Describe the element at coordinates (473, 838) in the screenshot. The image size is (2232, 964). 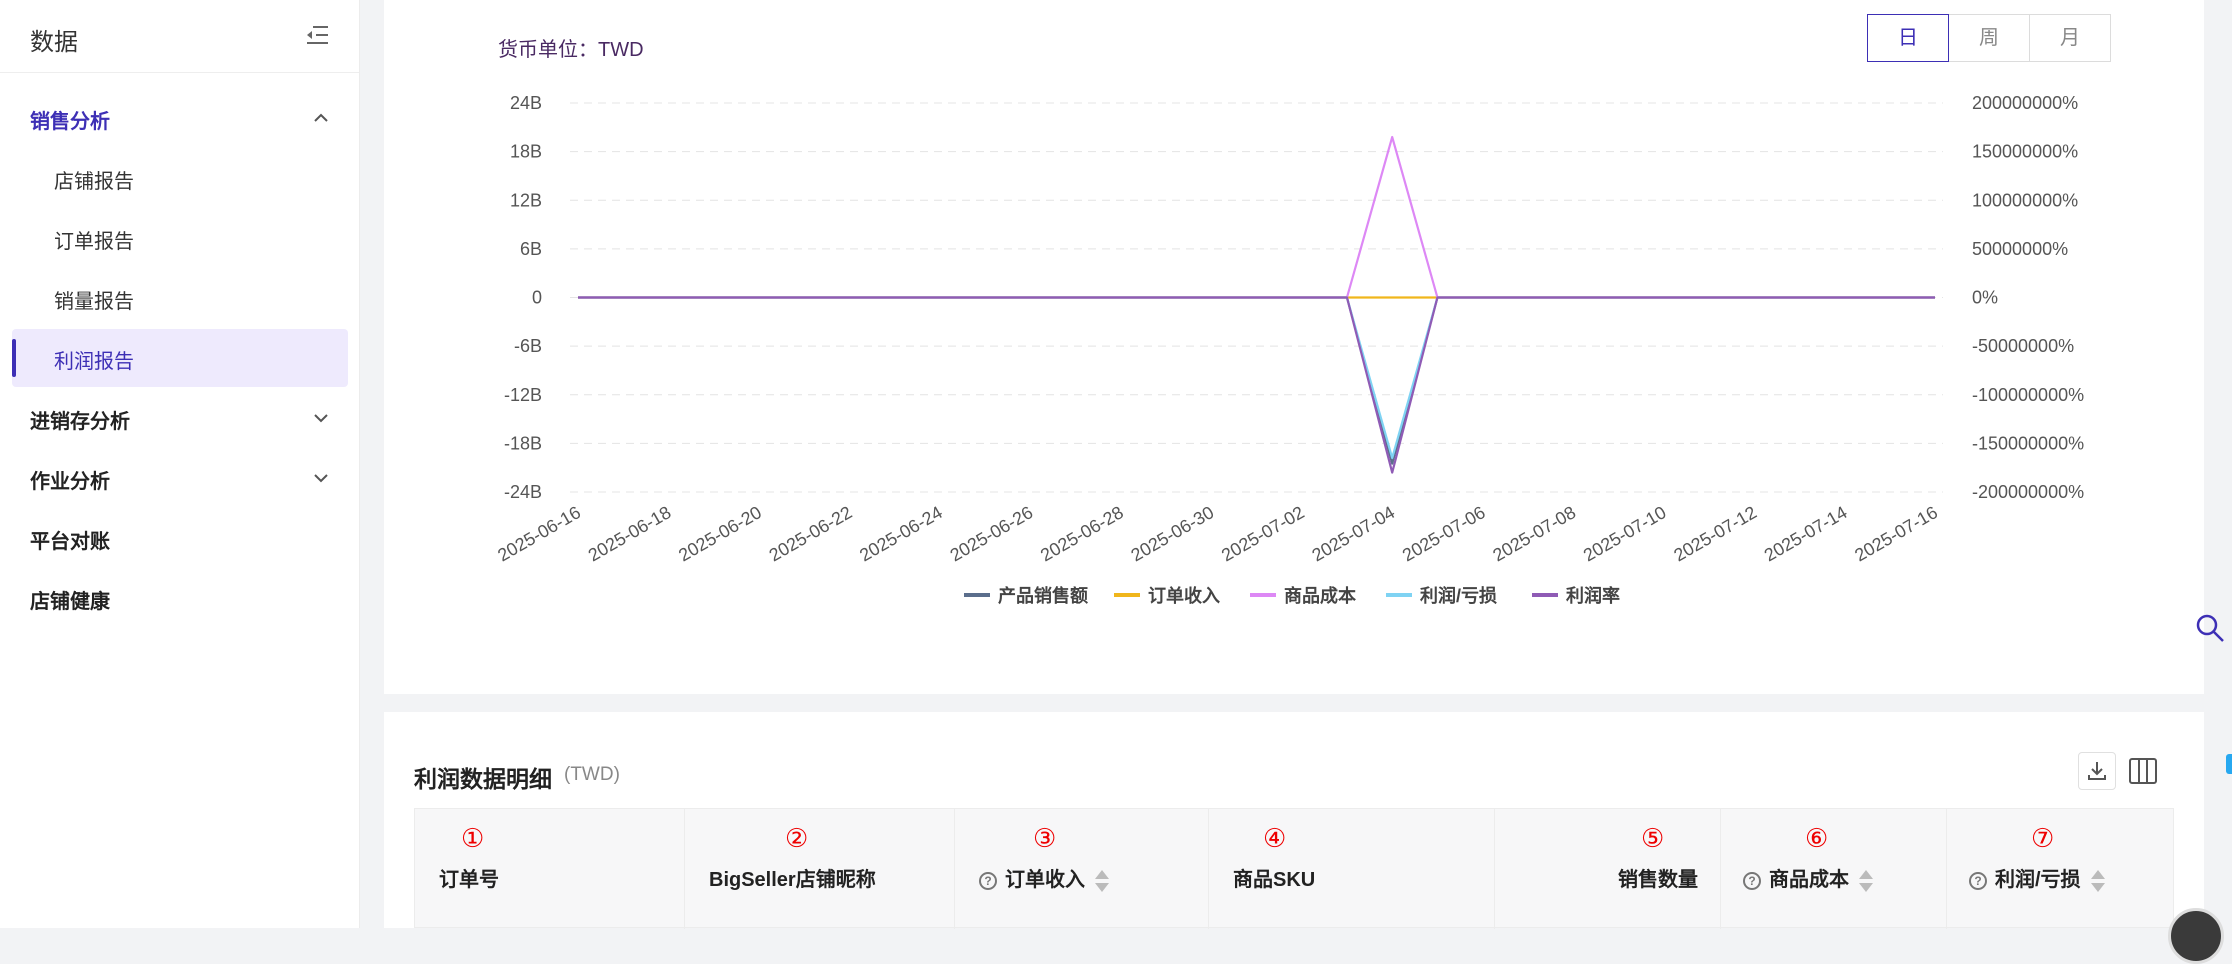
I see `column-marker: ①` at that location.